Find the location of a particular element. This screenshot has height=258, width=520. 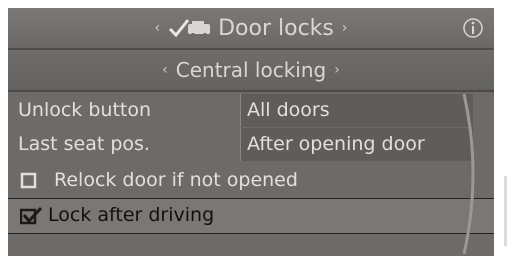

car-lock-icon is located at coordinates (190, 28).